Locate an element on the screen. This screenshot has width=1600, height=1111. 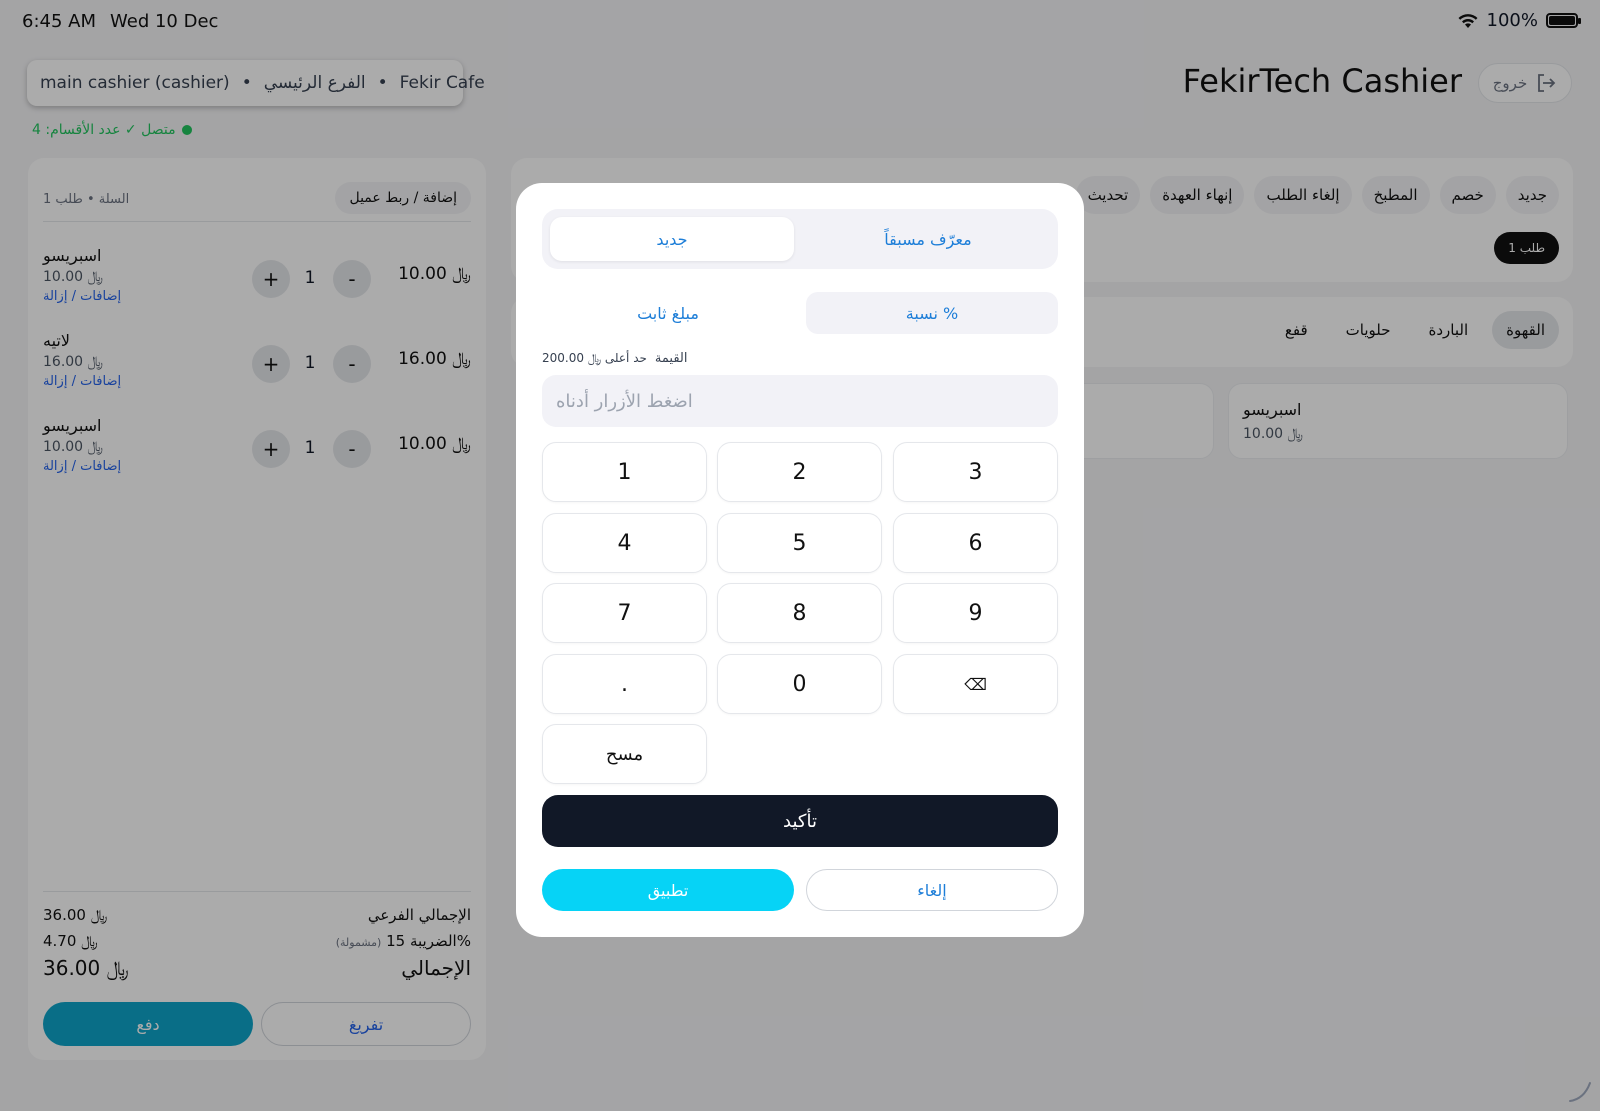
max-value-hint: حد أعلى ﷼ 200.00 is located at coordinates (594, 358).